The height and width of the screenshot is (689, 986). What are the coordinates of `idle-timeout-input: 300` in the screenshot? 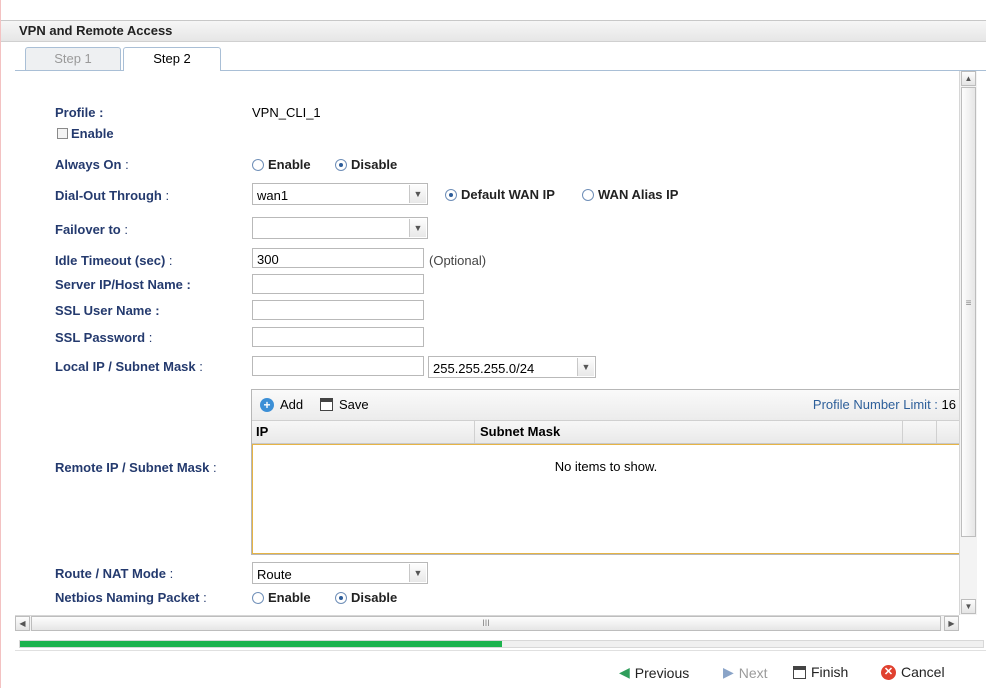 It's located at (338, 258).